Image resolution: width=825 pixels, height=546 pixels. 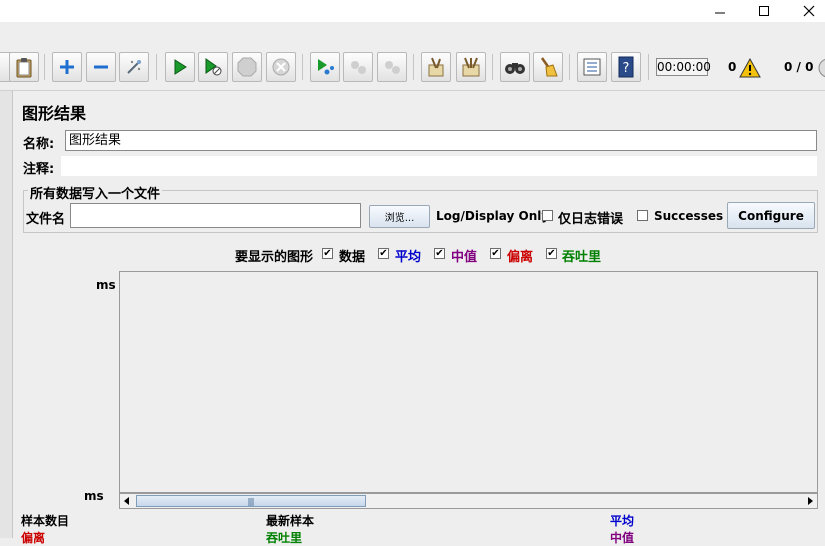 I want to click on log-display-label: Log/Display Only:, so click(x=495, y=216).